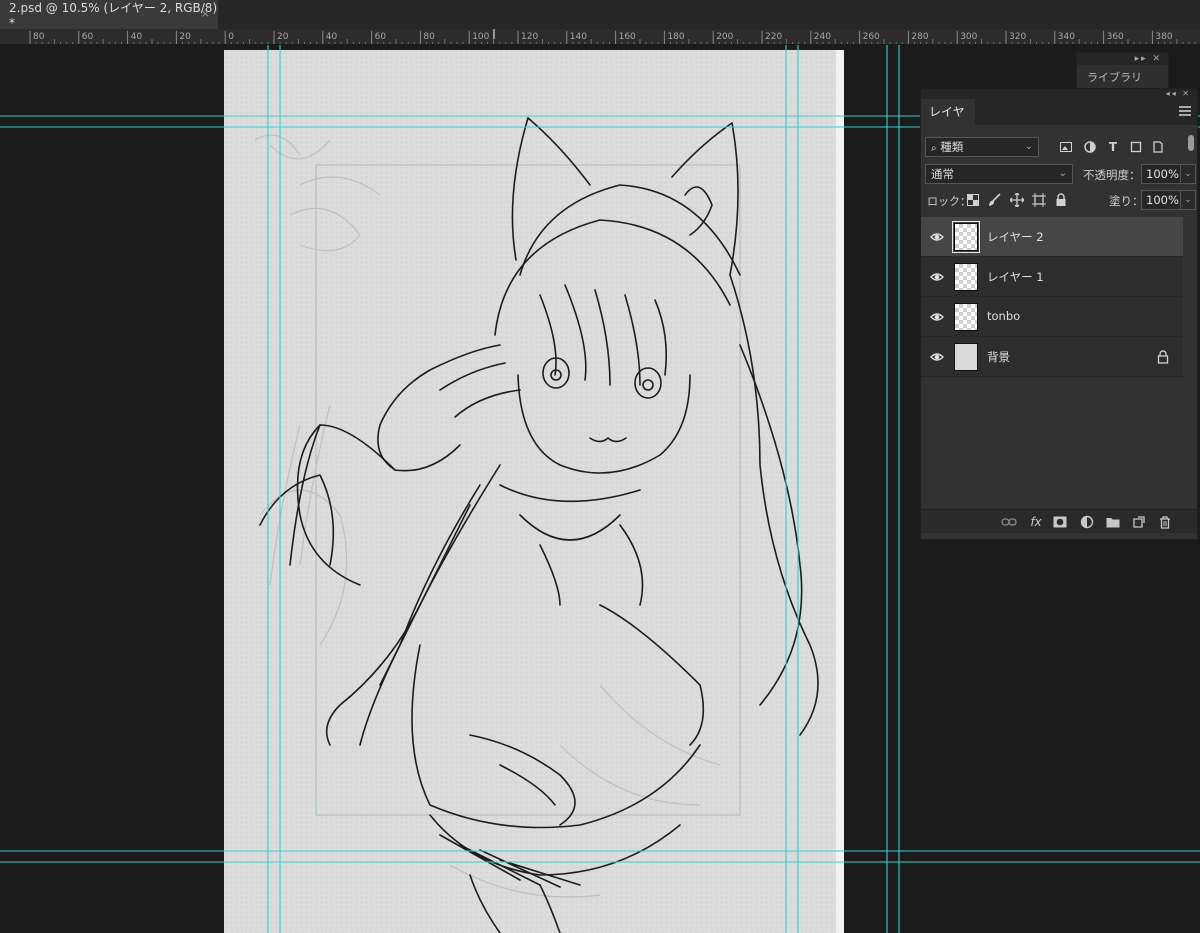 The image size is (1200, 933). I want to click on layer-list: レイヤー 2 レイヤー 1 tonbo 背景, so click(1052, 297).